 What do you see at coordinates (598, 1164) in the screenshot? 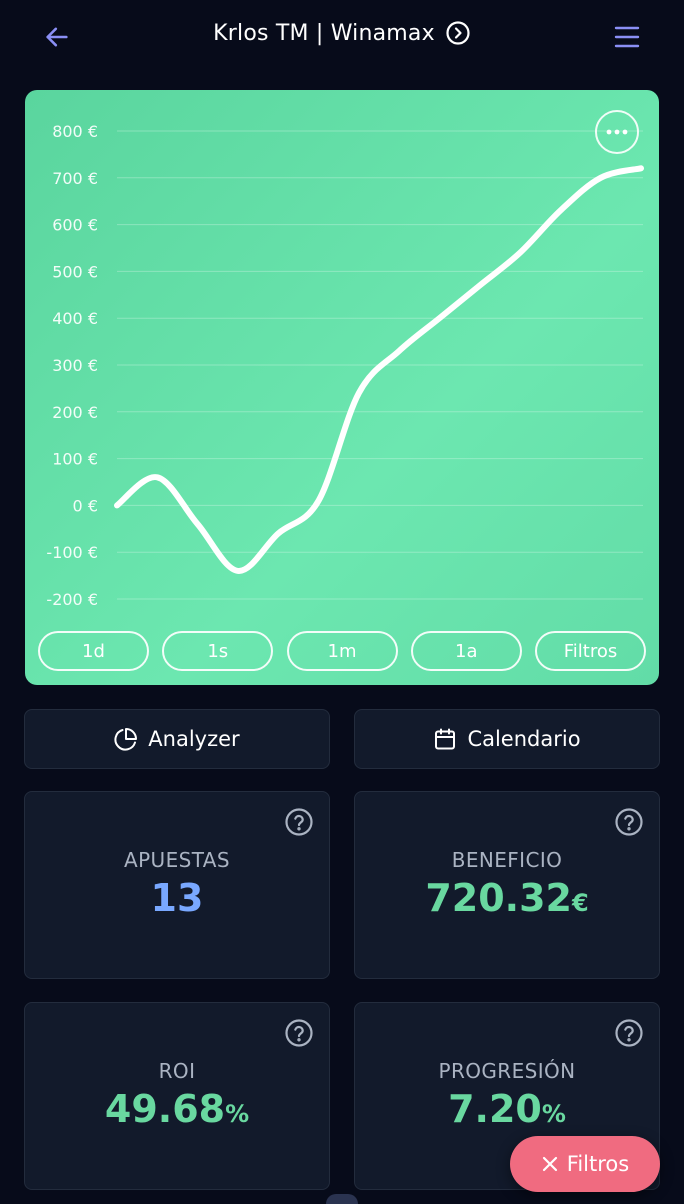
I see `filtros-fab-label: Filtros` at bounding box center [598, 1164].